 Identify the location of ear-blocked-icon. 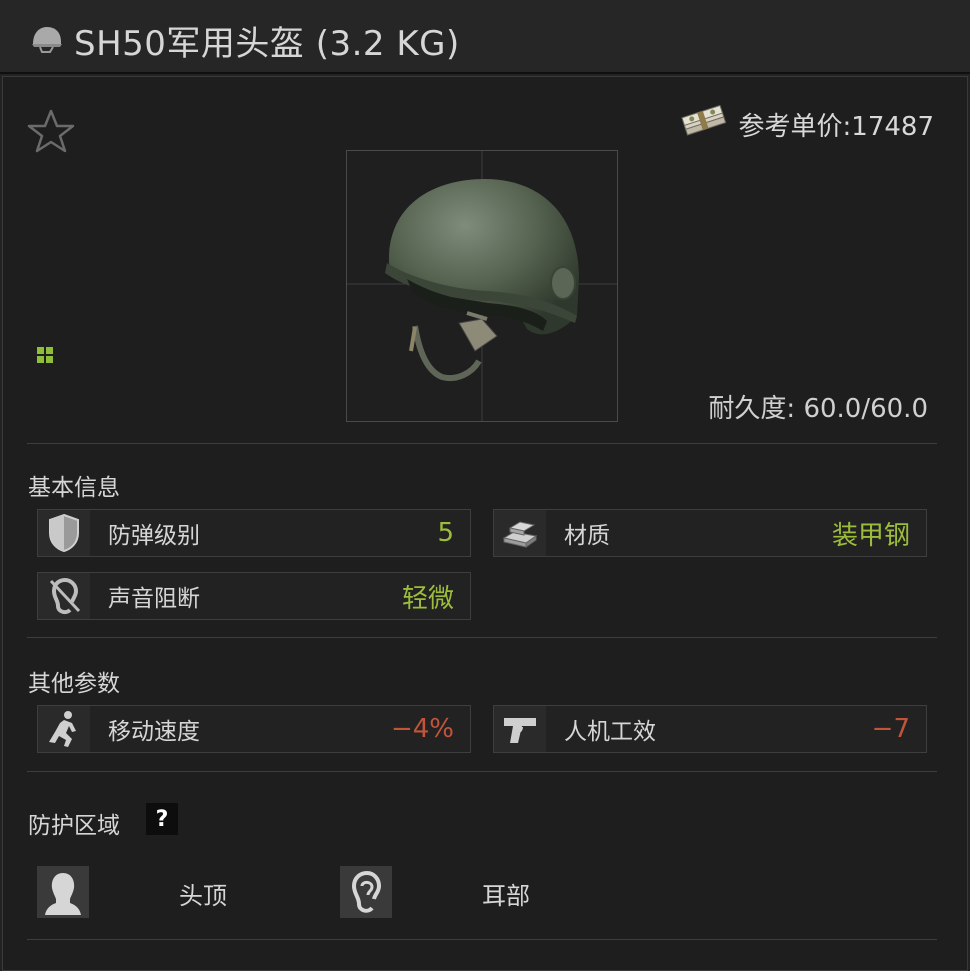
(64, 596).